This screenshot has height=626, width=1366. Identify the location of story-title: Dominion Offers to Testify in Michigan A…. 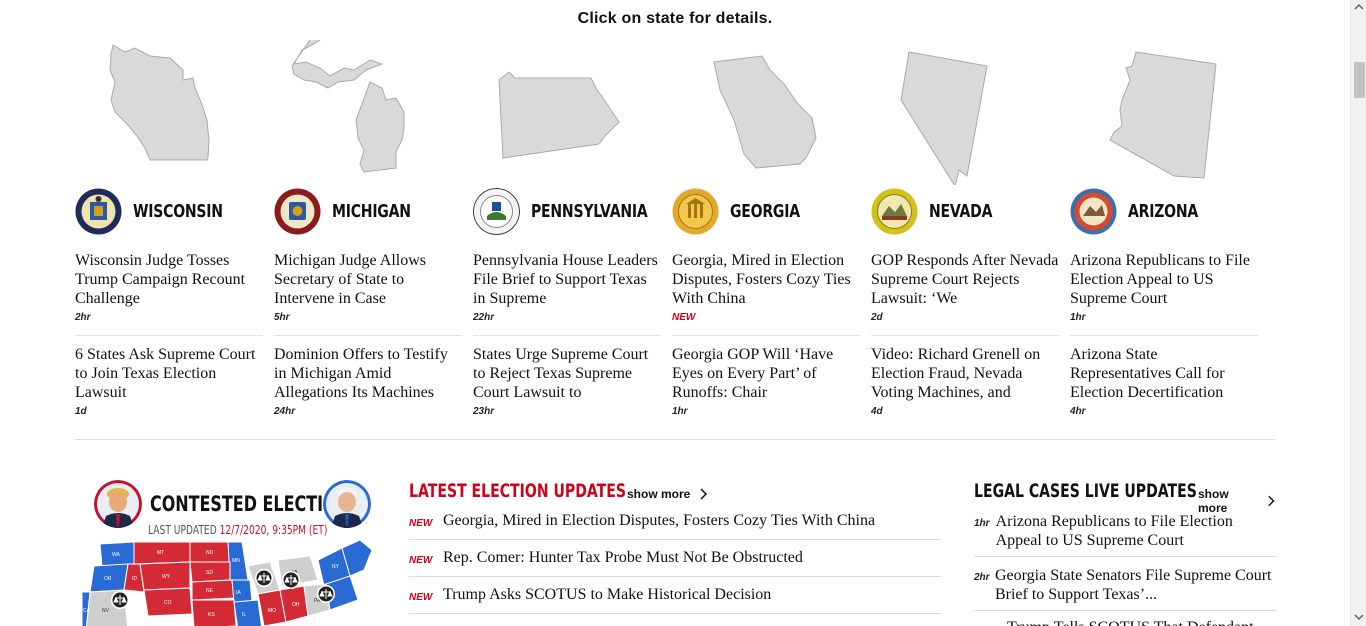
(368, 373).